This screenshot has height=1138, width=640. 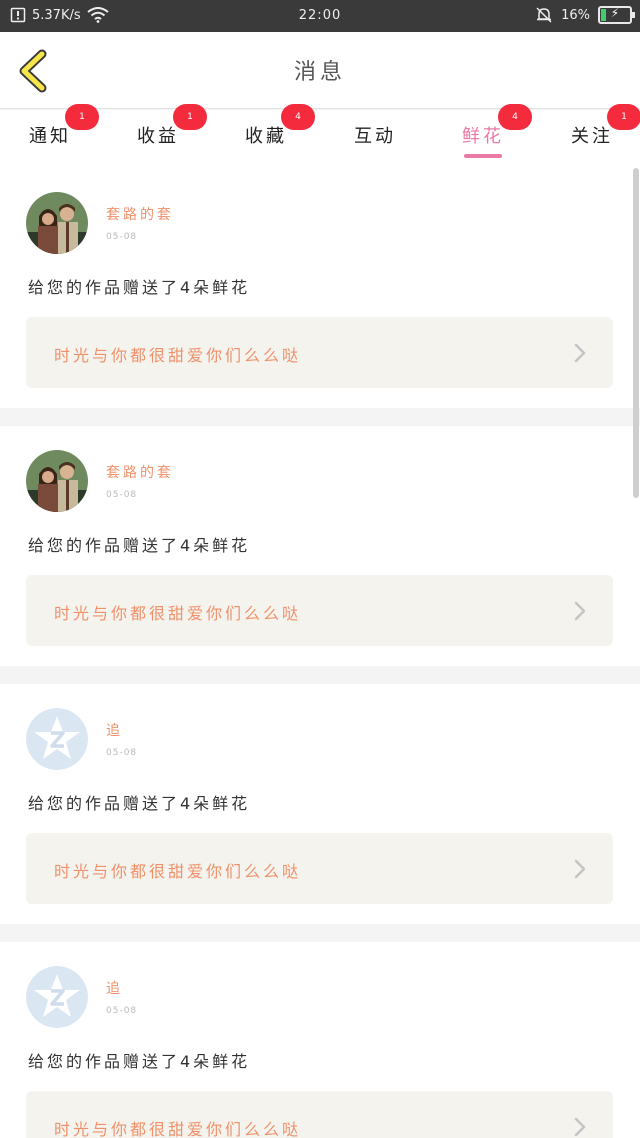 I want to click on battery-percent: 16%, so click(x=575, y=15).